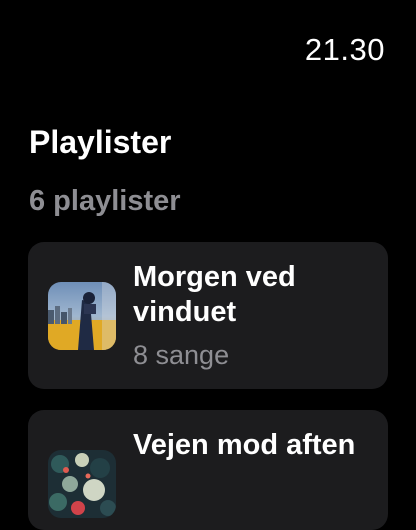 The height and width of the screenshot is (530, 416). I want to click on playlist-count: 6 playlister, so click(105, 201).